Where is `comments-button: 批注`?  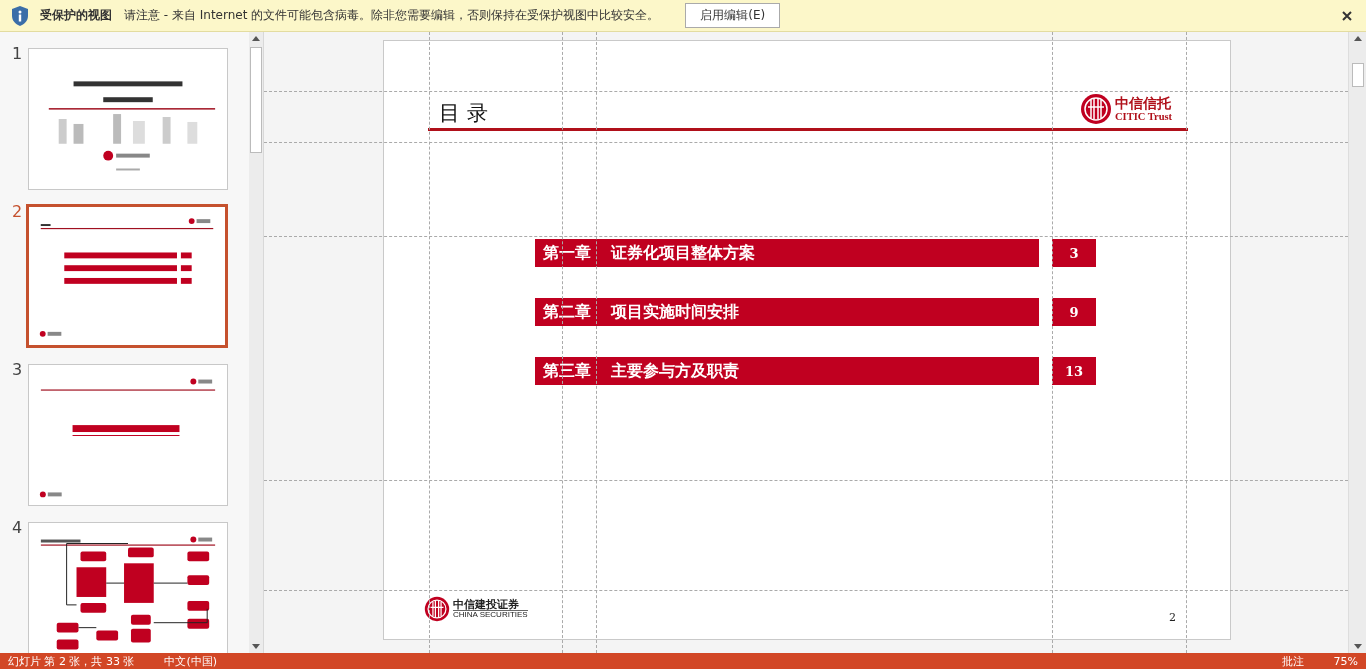 comments-button: 批注 is located at coordinates (1292, 661).